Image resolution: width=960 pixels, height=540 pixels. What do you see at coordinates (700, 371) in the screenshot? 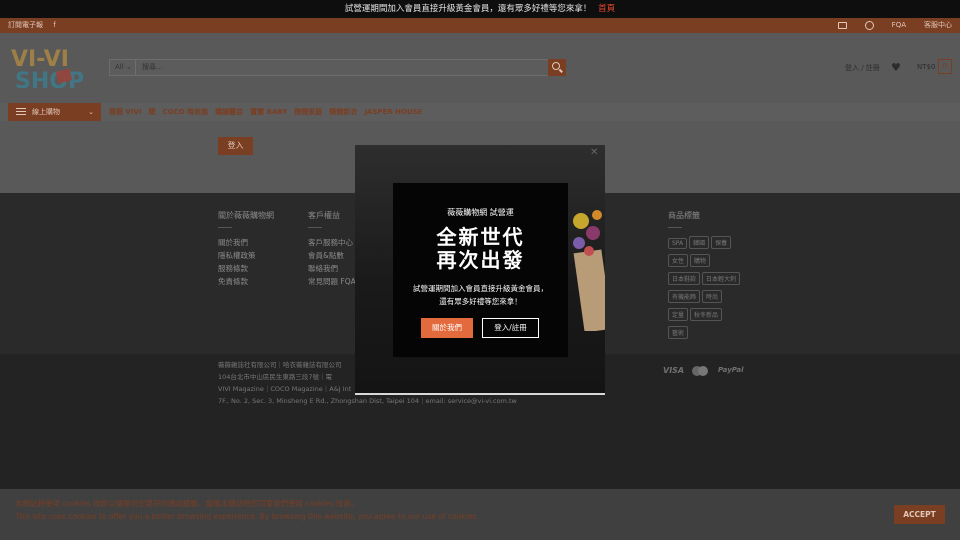
I see `mastercard-icon` at bounding box center [700, 371].